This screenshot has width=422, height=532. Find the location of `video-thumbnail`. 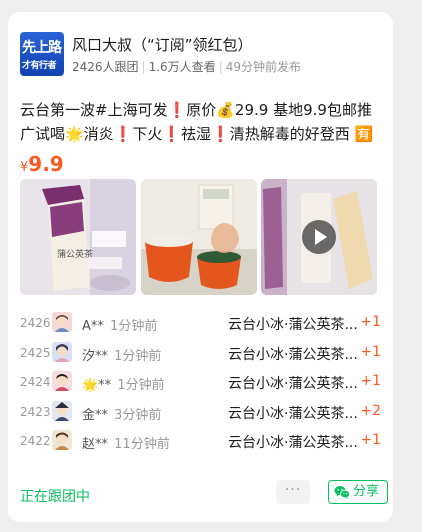

video-thumbnail is located at coordinates (319, 237).